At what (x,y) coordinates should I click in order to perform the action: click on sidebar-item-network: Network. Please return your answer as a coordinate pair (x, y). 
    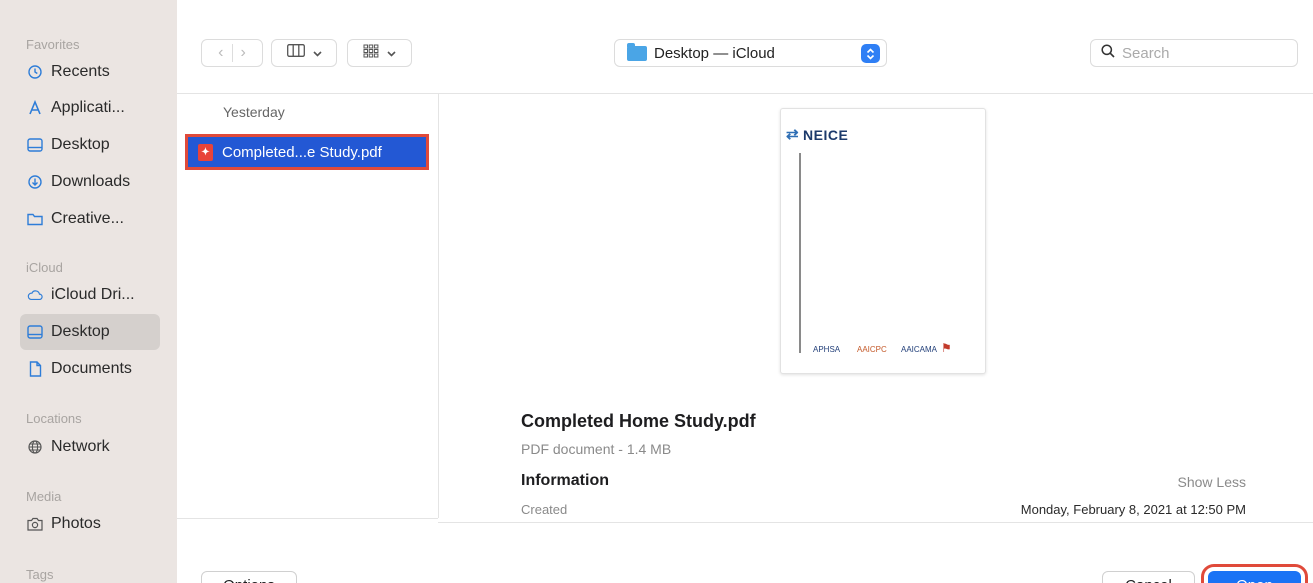
    Looking at the image, I should click on (90, 447).